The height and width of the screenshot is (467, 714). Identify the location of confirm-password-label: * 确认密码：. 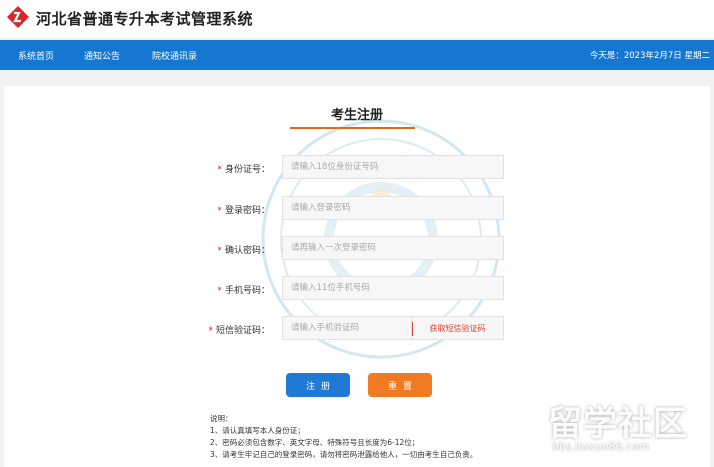
(243, 251).